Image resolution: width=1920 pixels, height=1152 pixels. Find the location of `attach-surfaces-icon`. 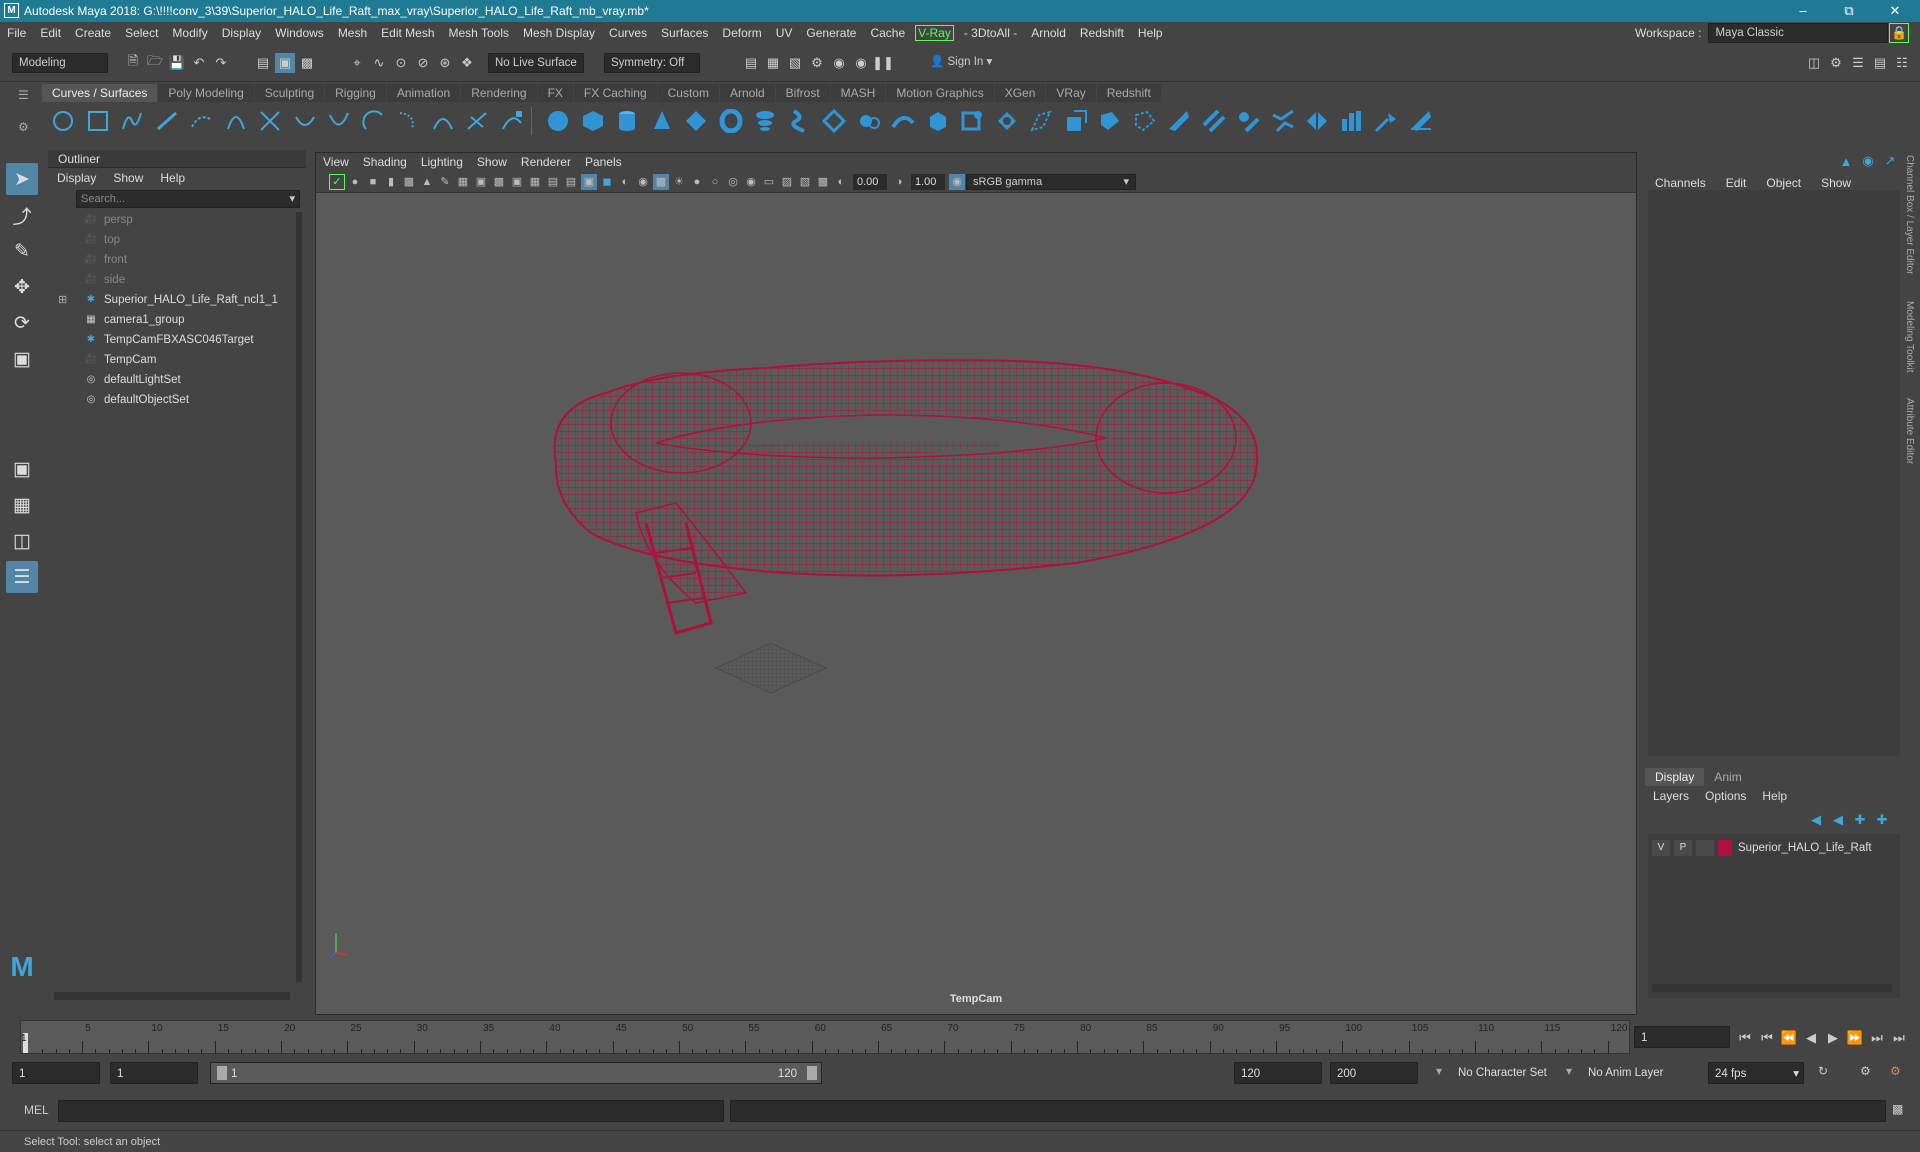

attach-surfaces-icon is located at coordinates (1248, 121).